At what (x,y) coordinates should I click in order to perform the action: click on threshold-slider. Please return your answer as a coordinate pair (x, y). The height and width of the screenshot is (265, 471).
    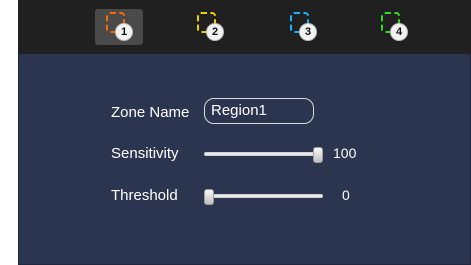
    Looking at the image, I should click on (263, 197).